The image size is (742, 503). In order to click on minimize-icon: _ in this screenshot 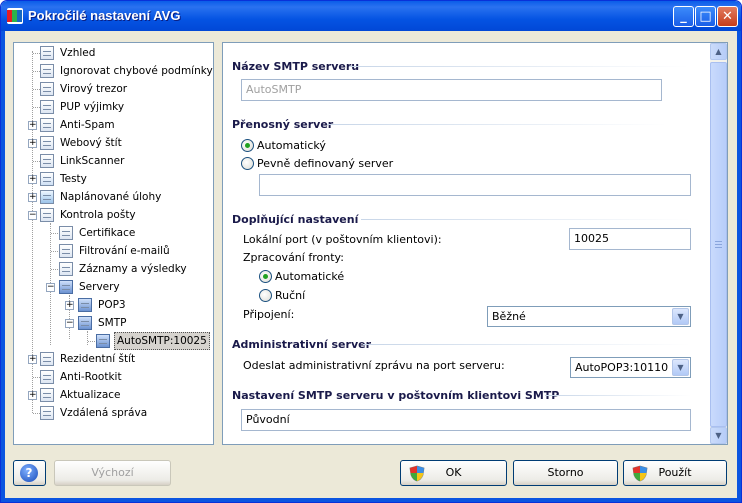, I will do `click(683, 16)`.